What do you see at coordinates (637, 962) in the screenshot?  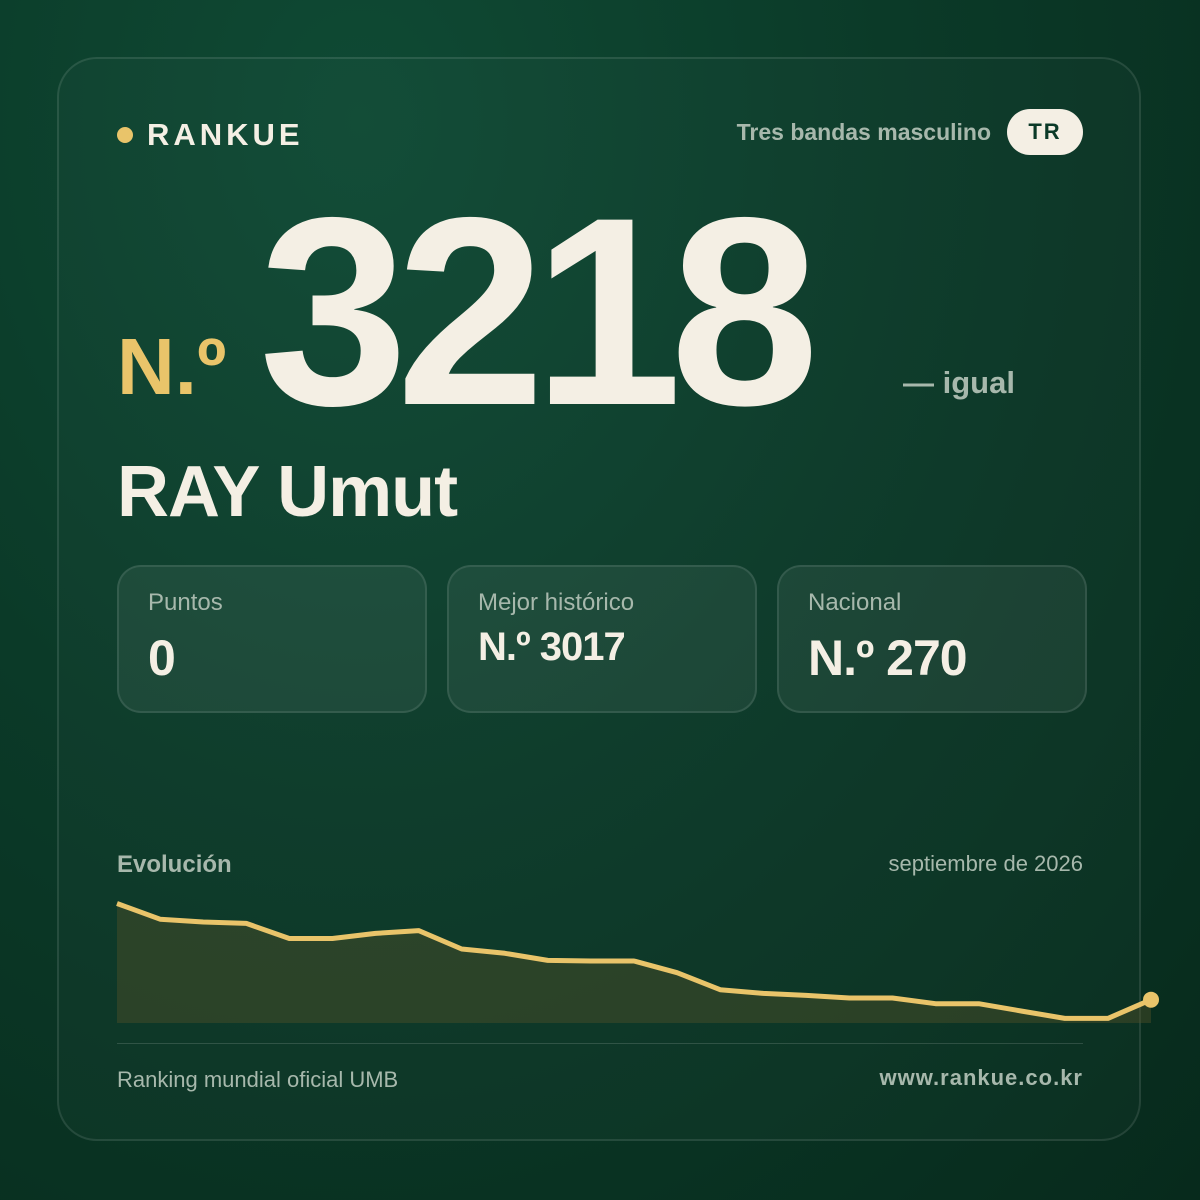 I see `evolution-chart` at bounding box center [637, 962].